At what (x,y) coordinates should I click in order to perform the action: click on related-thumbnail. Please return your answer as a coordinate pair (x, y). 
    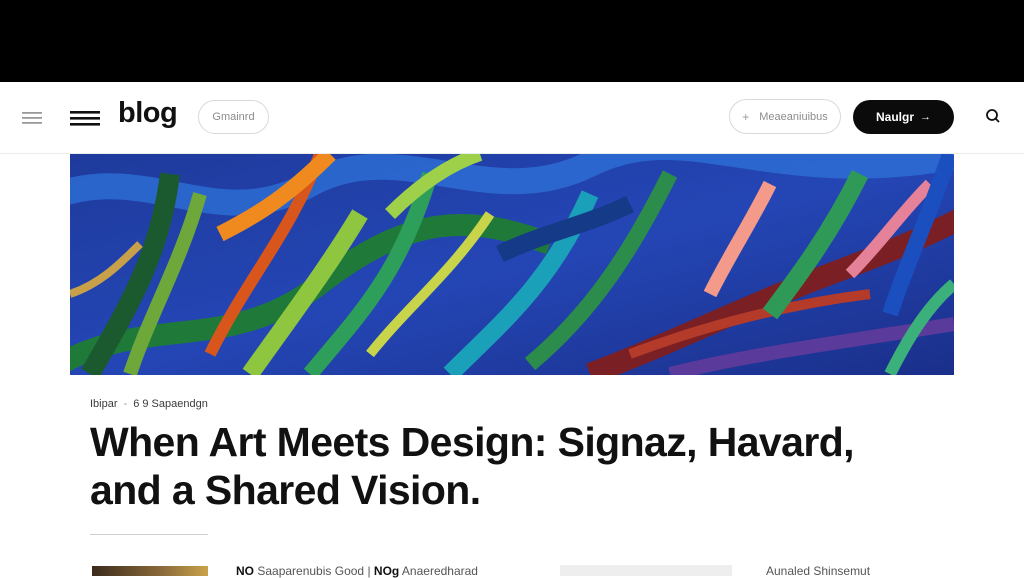
    Looking at the image, I should click on (646, 570).